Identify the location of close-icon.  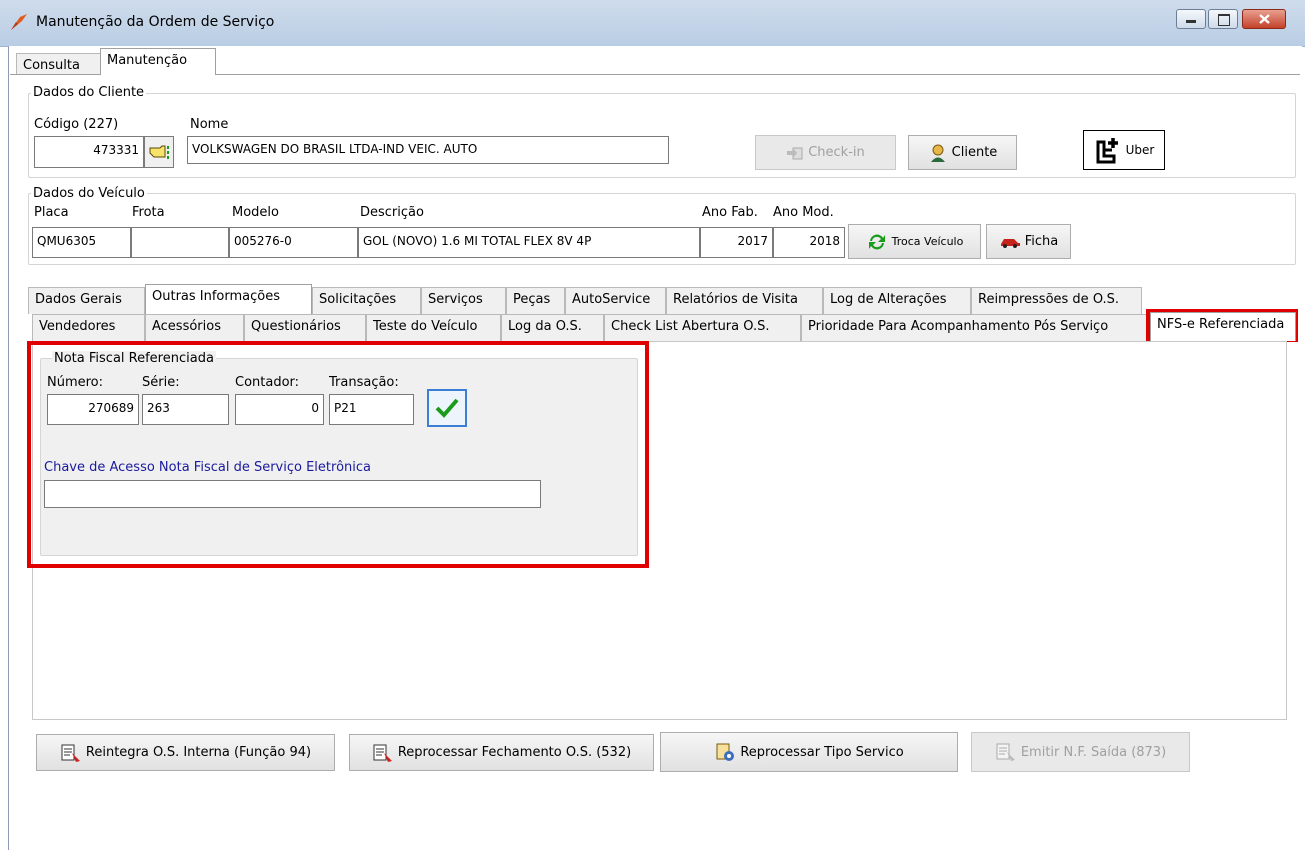
(1264, 19).